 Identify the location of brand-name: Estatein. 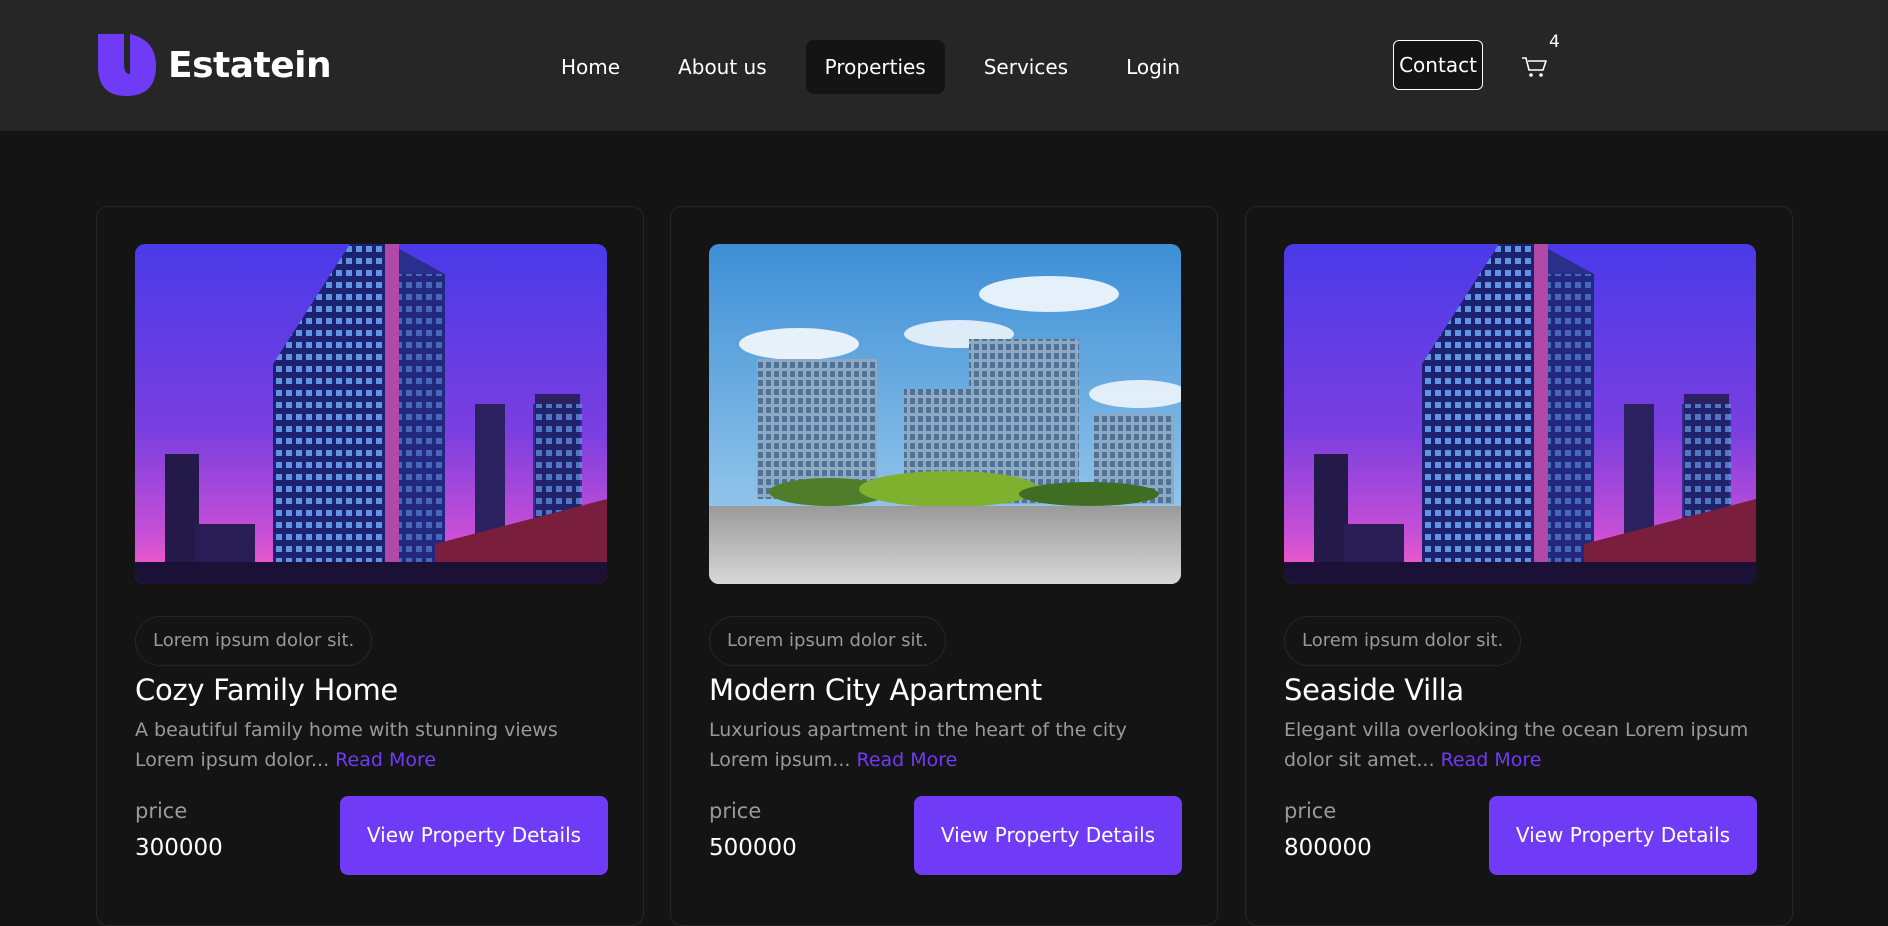
(250, 65).